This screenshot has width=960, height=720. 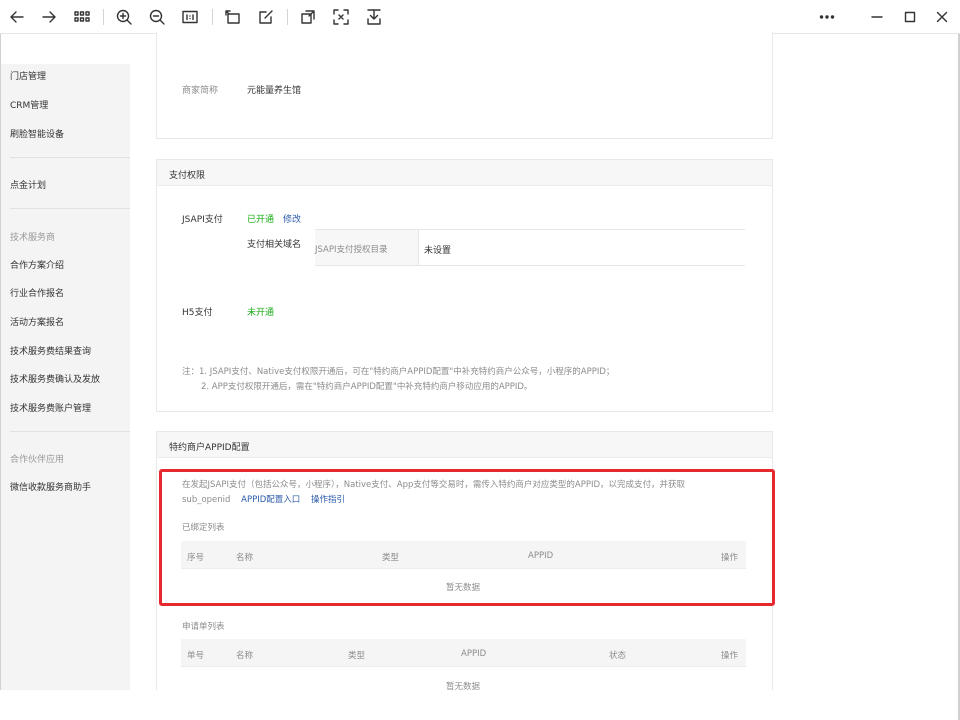 I want to click on appid-config-title: 特约商户APPID配置, so click(x=209, y=448).